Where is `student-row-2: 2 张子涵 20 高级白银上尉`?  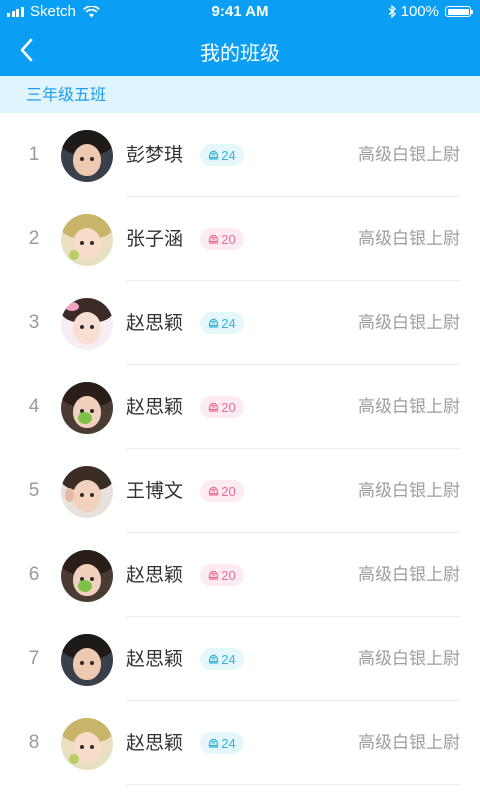
student-row-2: 2 张子涵 20 高级白银上尉 is located at coordinates (240, 239).